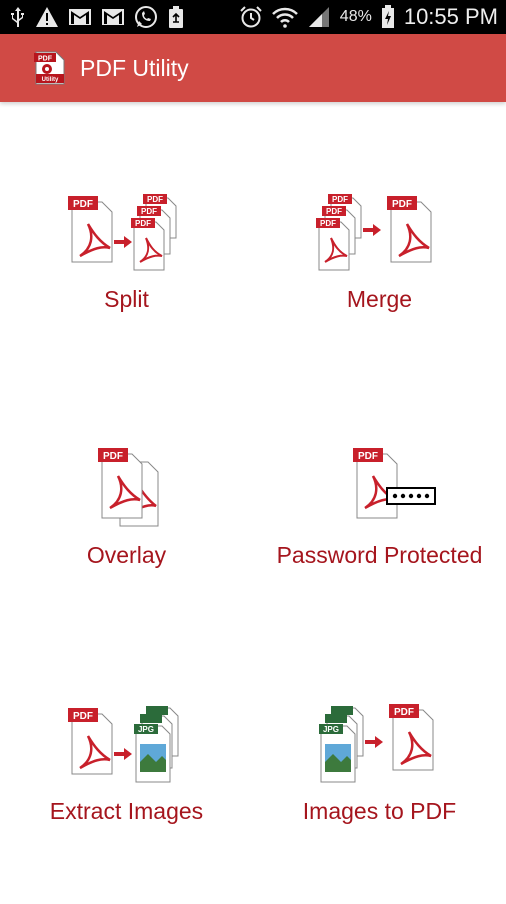 This screenshot has height=904, width=506. What do you see at coordinates (50, 80) in the screenshot?
I see `logo-utility-text: Utility` at bounding box center [50, 80].